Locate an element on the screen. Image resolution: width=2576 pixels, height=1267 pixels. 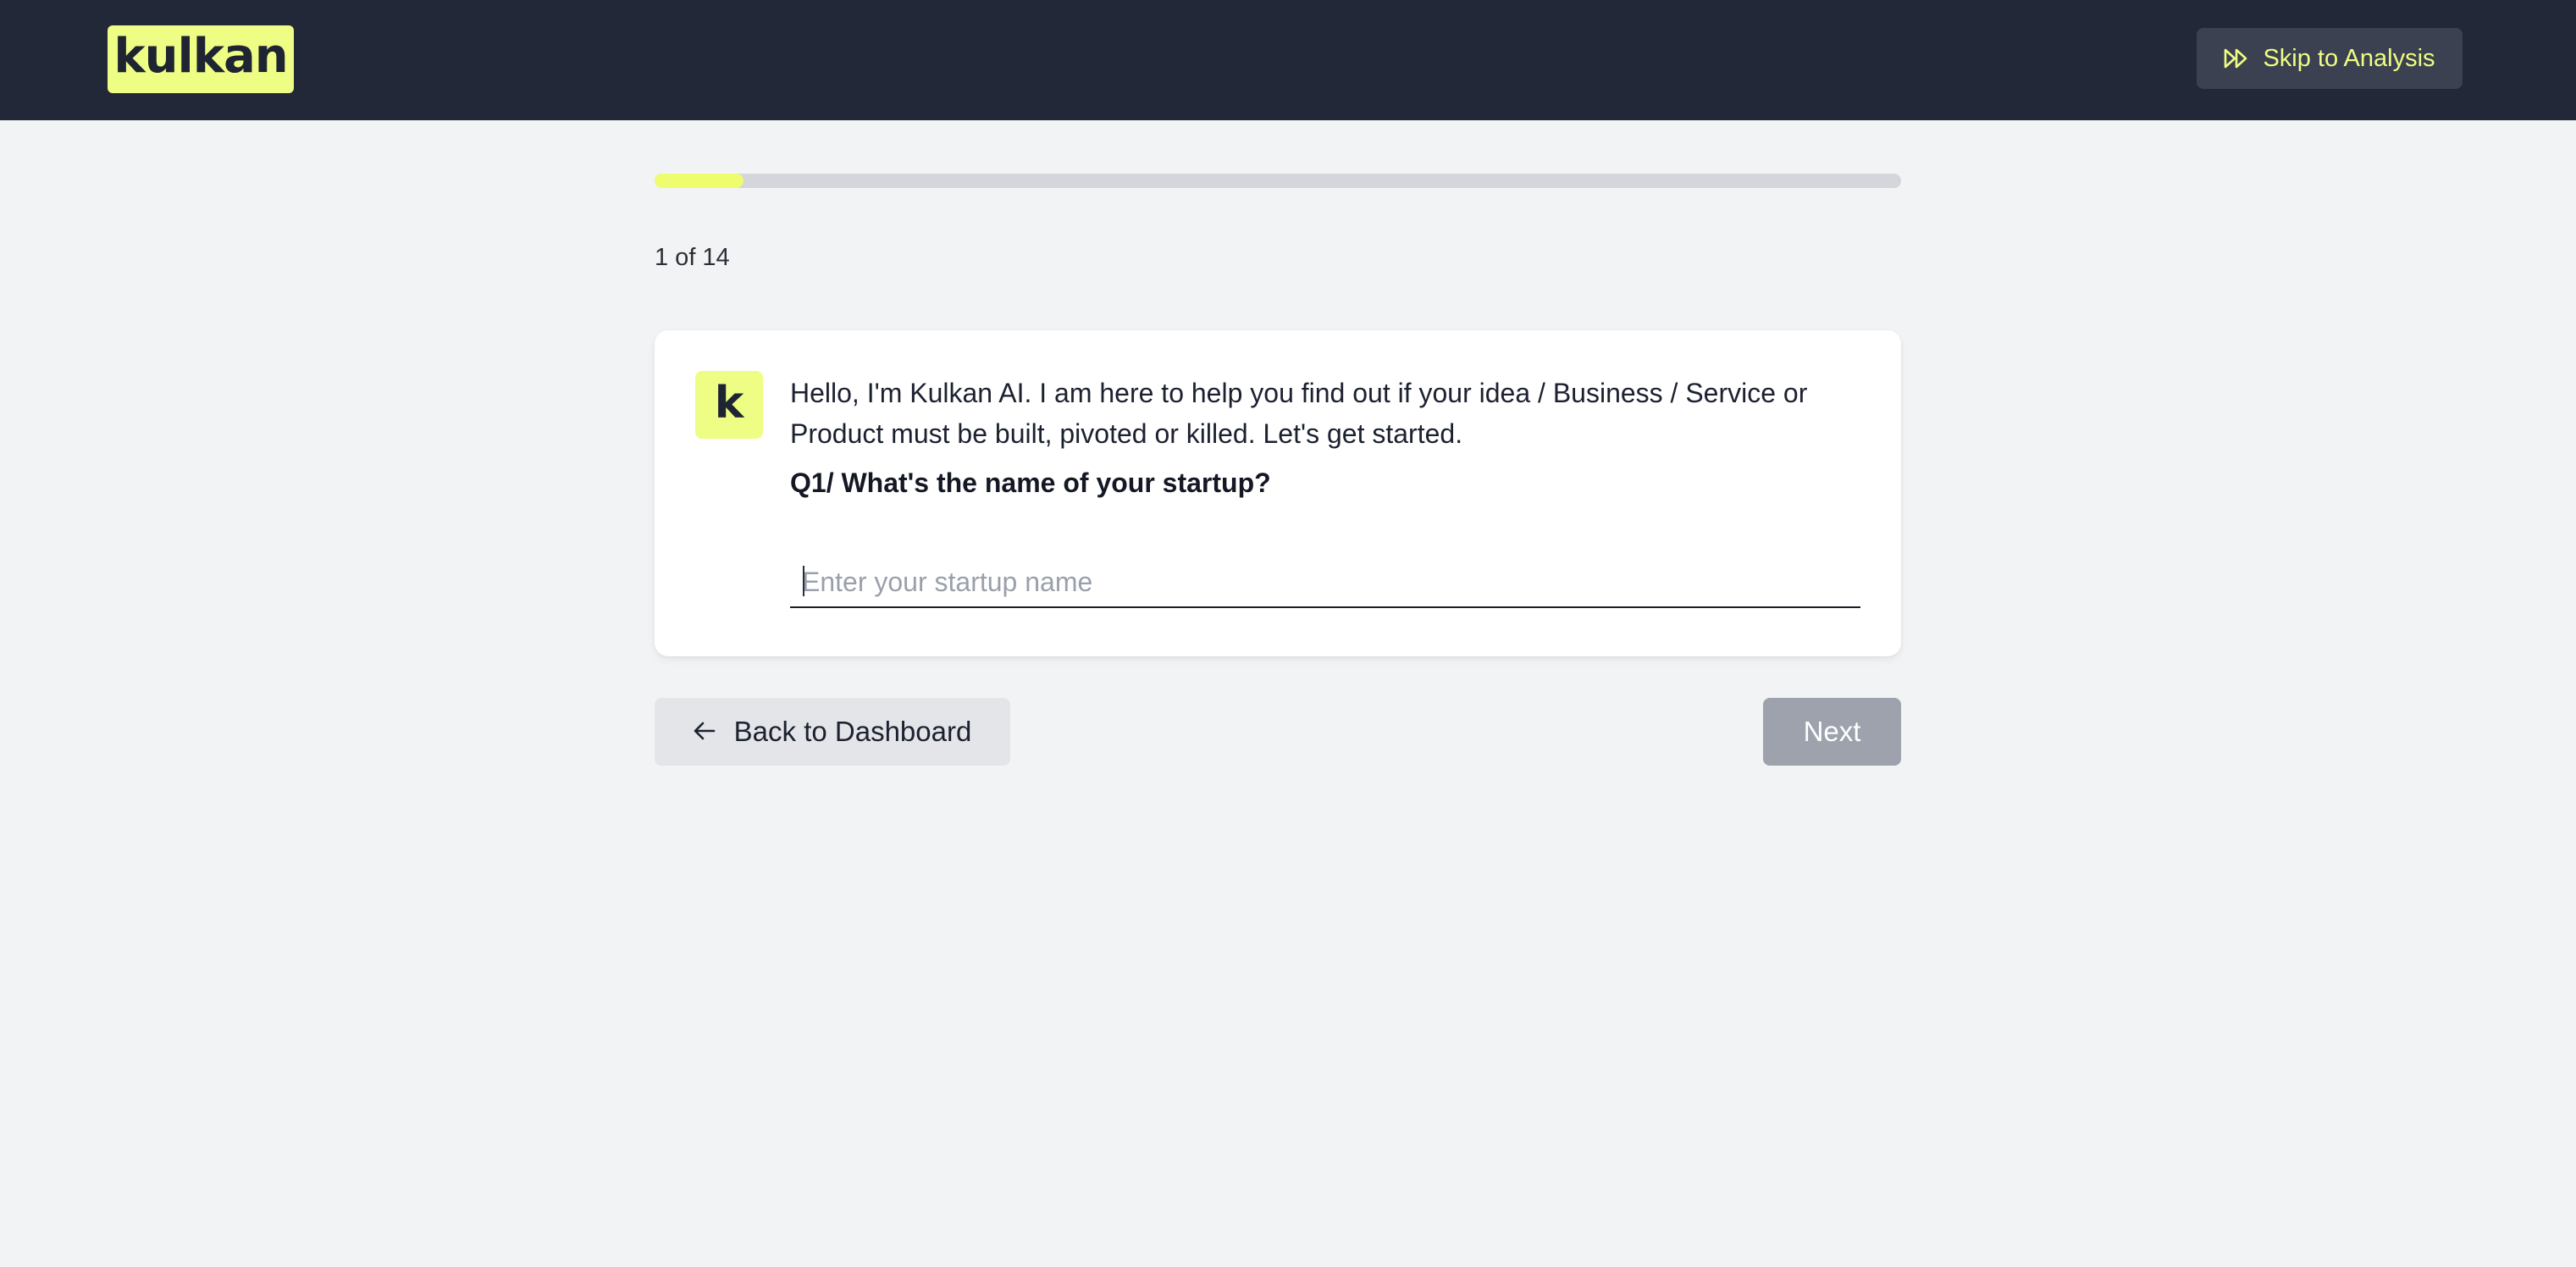
kulkan-ai-avatar: k is located at coordinates (729, 405).